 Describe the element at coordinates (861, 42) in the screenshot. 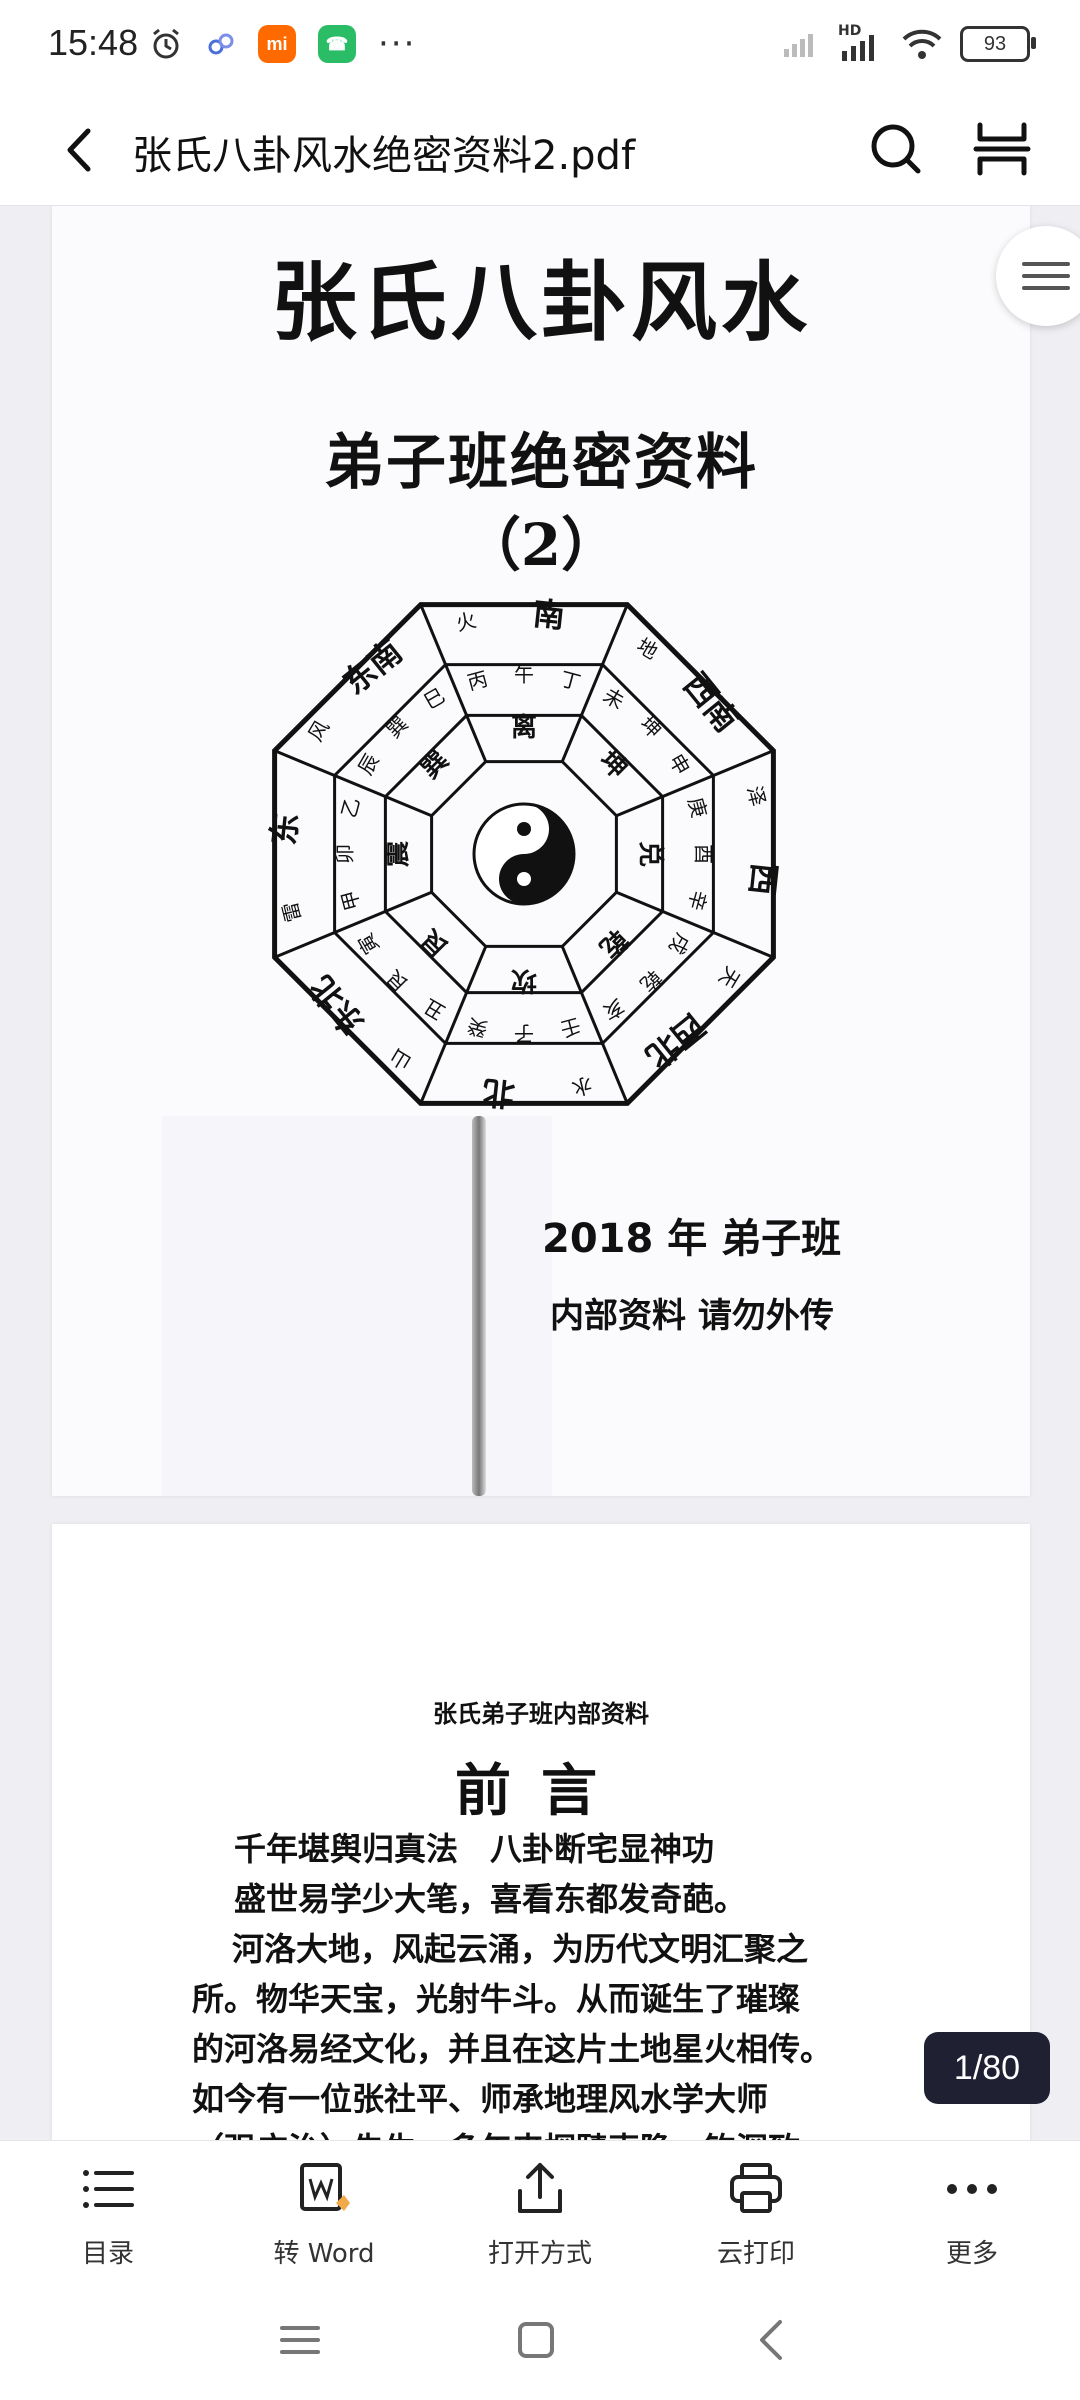

I see `hd-signal-icon: HD` at that location.